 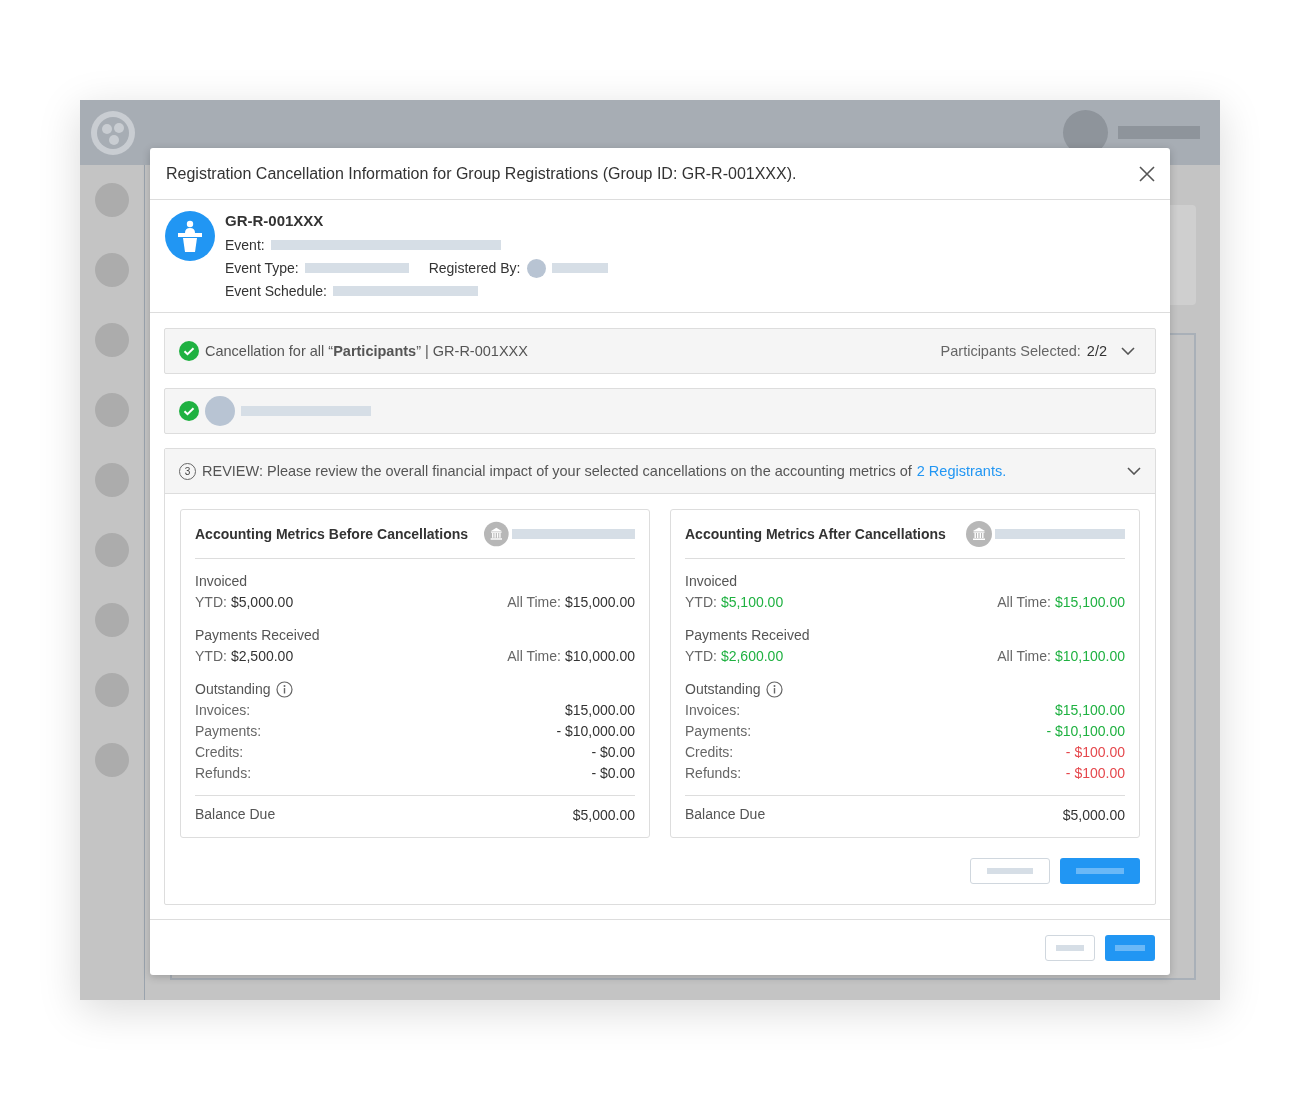 I want to click on registration-id: GR-R-001XXX, so click(x=275, y=221).